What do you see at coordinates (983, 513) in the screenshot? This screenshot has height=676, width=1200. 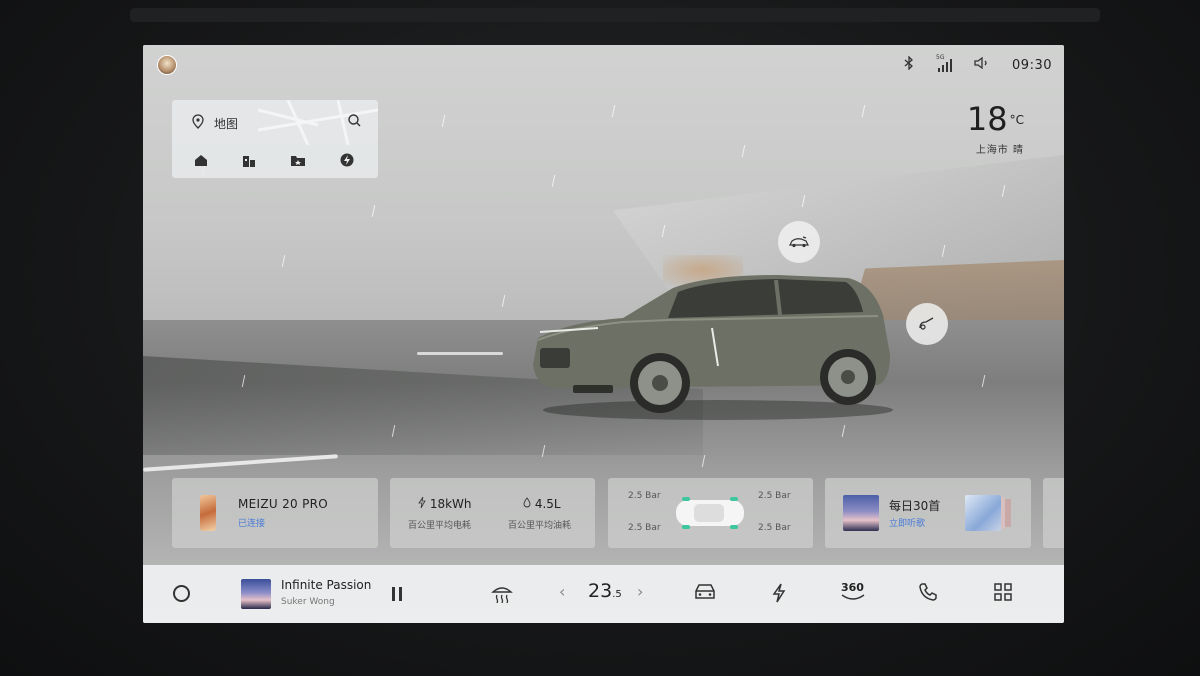 I see `album-cover` at bounding box center [983, 513].